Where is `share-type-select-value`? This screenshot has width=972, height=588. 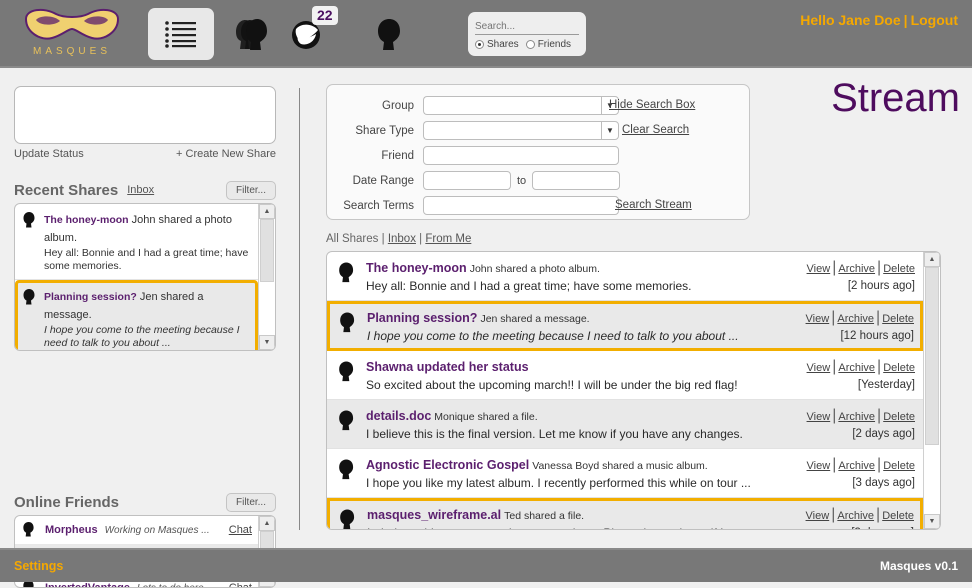 share-type-select-value is located at coordinates (512, 130).